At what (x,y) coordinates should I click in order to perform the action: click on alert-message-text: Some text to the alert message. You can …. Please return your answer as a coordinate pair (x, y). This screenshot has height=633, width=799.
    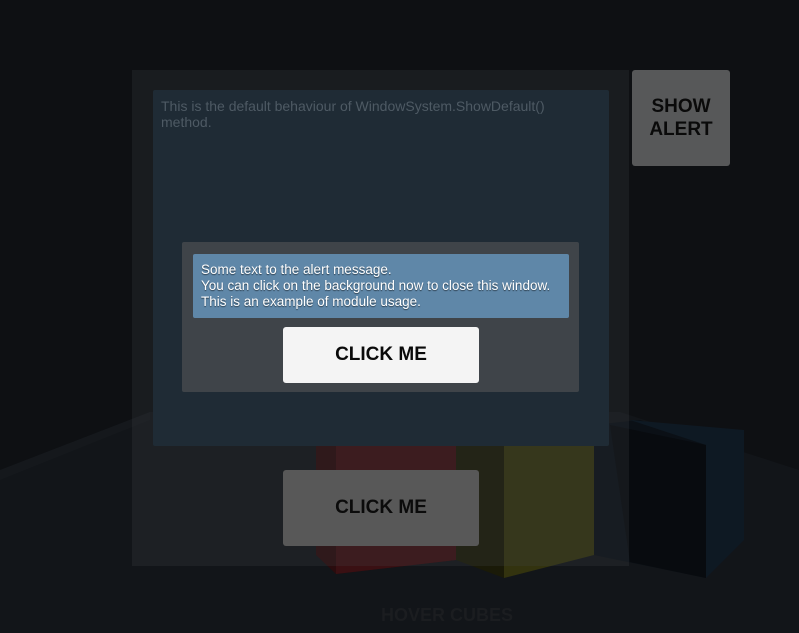
    Looking at the image, I should click on (376, 285).